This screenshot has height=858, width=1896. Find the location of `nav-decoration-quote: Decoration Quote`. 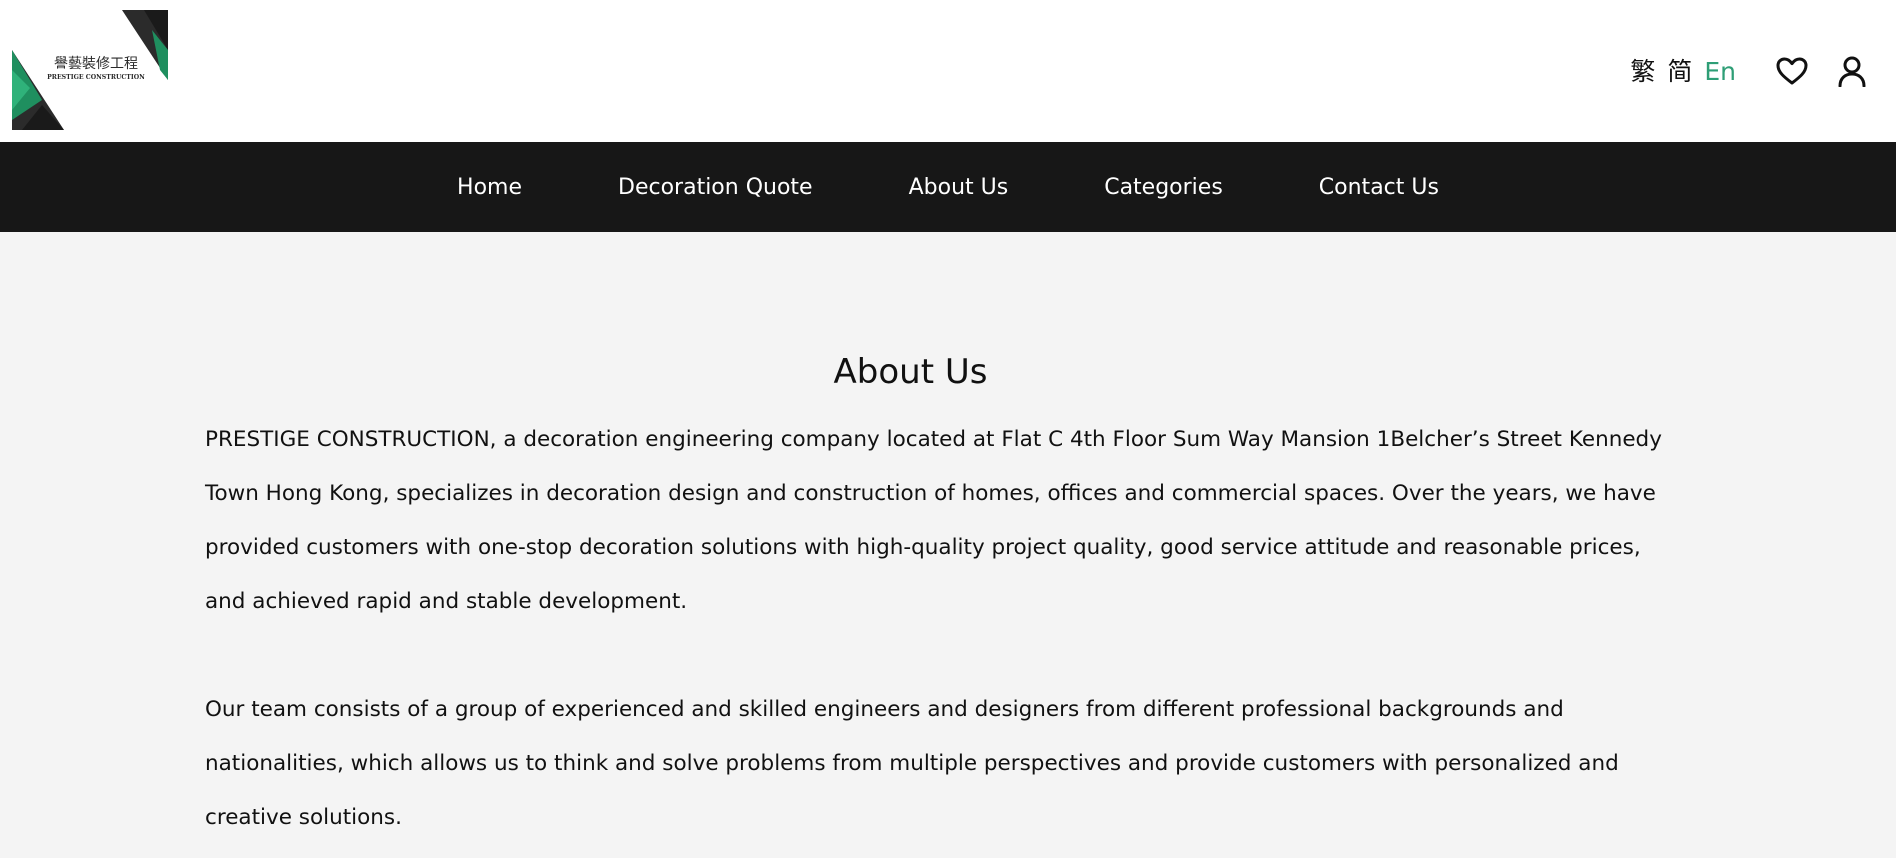

nav-decoration-quote: Decoration Quote is located at coordinates (715, 187).